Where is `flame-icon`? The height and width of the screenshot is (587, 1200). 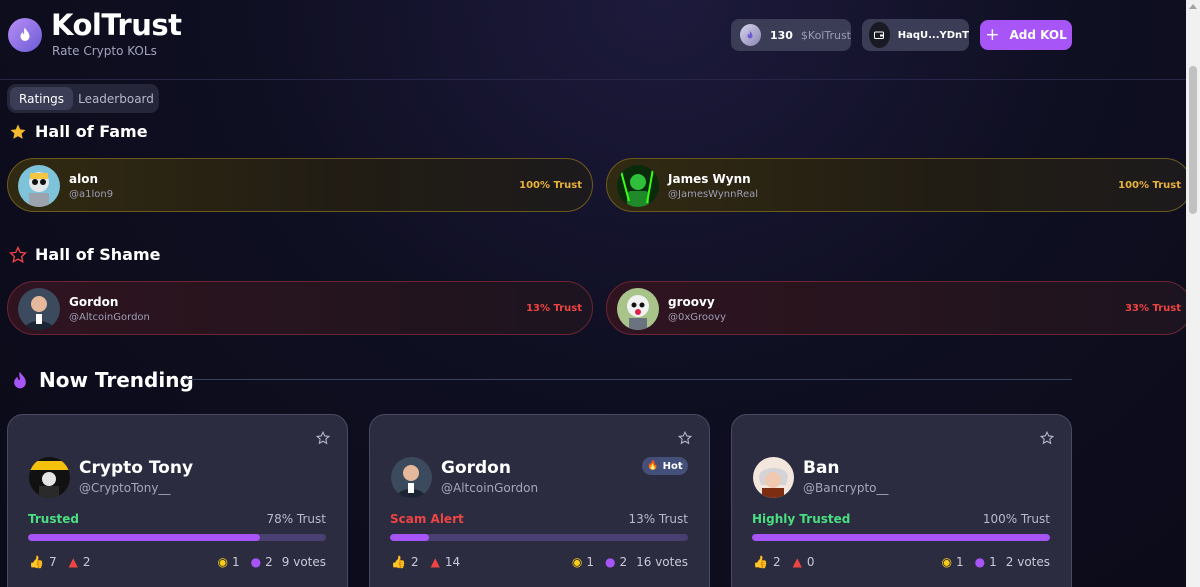 flame-icon is located at coordinates (20, 380).